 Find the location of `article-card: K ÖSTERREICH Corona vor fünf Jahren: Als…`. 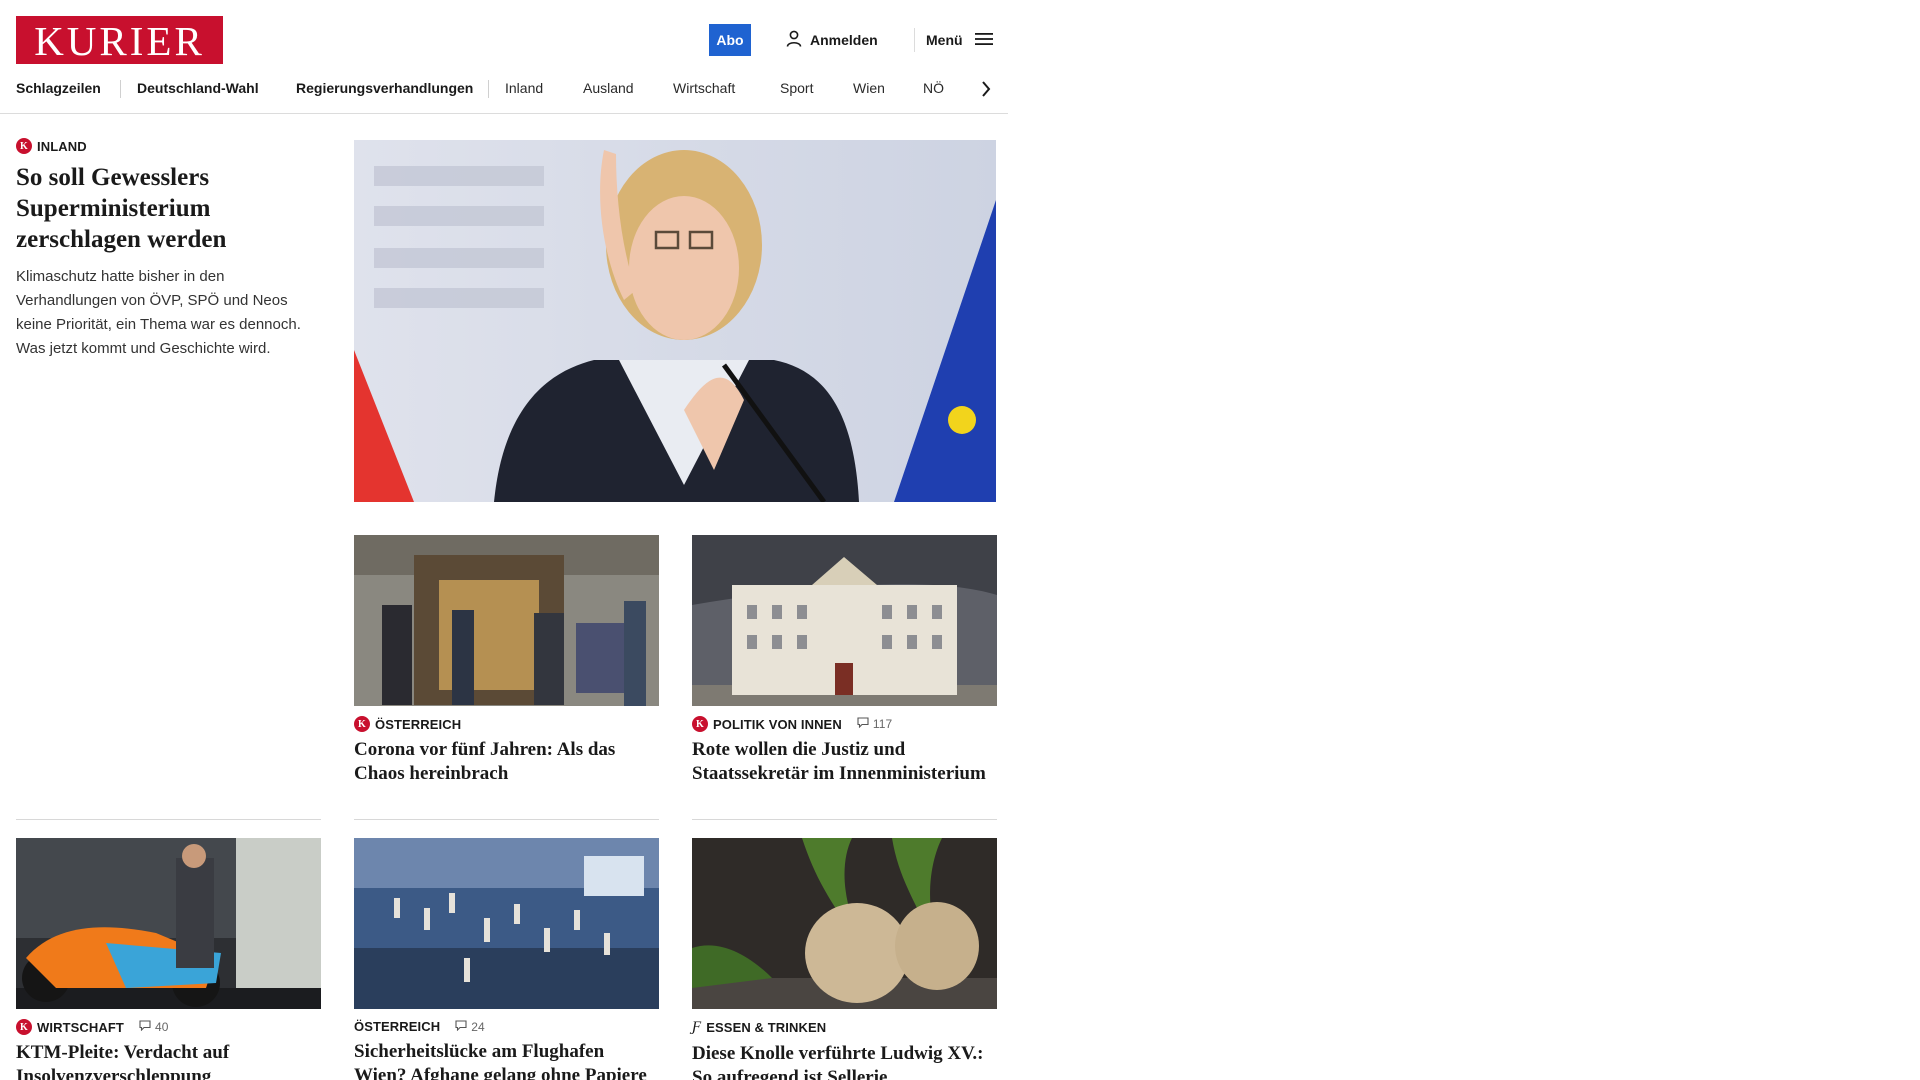

article-card: K ÖSTERREICH Corona vor fünf Jahren: Als… is located at coordinates (506, 660).